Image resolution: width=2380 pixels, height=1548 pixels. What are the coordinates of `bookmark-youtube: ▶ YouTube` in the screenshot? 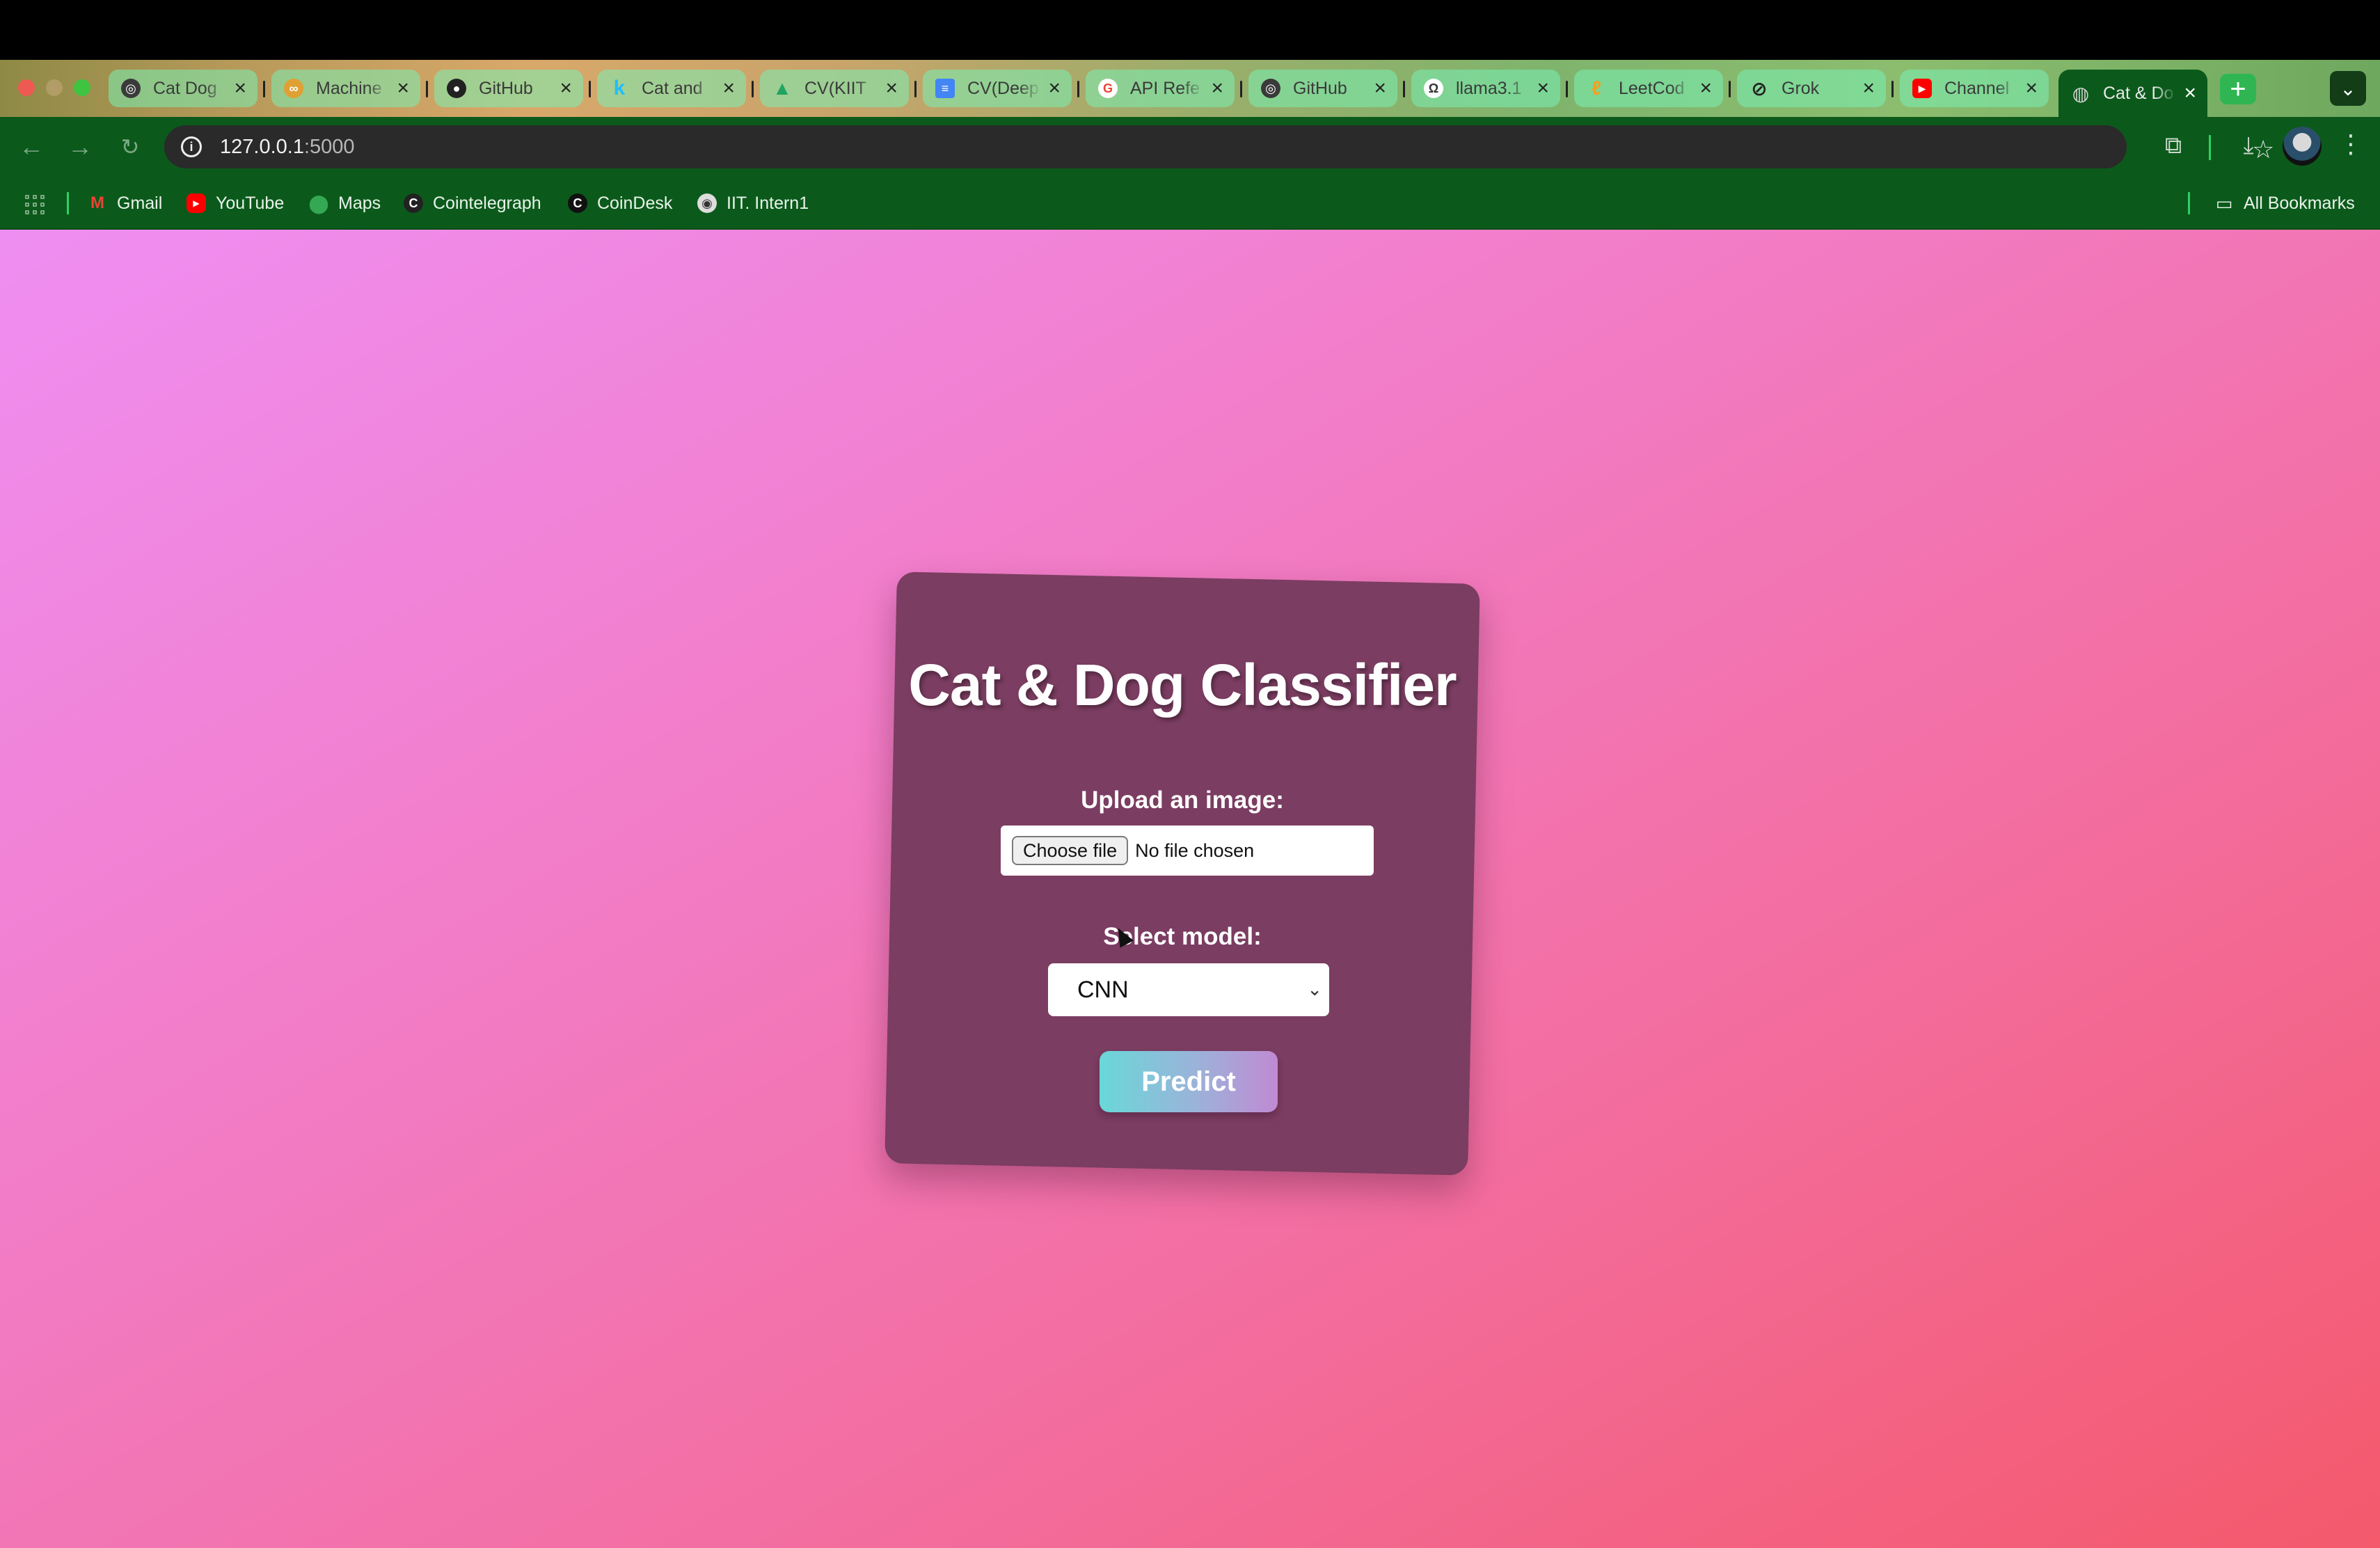 It's located at (235, 203).